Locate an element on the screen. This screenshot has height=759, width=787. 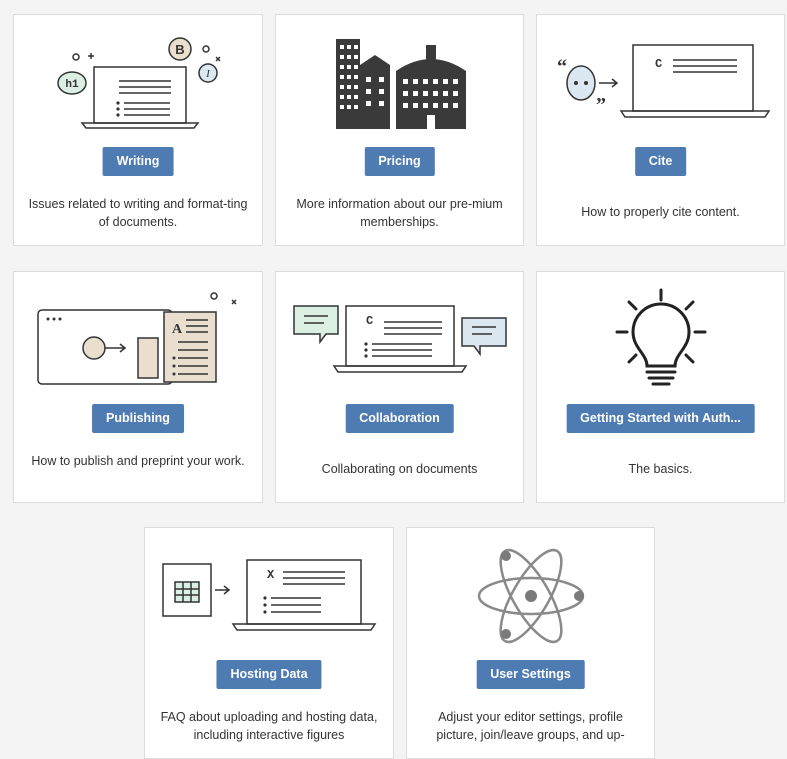
svg-text: B is located at coordinates (179, 49).